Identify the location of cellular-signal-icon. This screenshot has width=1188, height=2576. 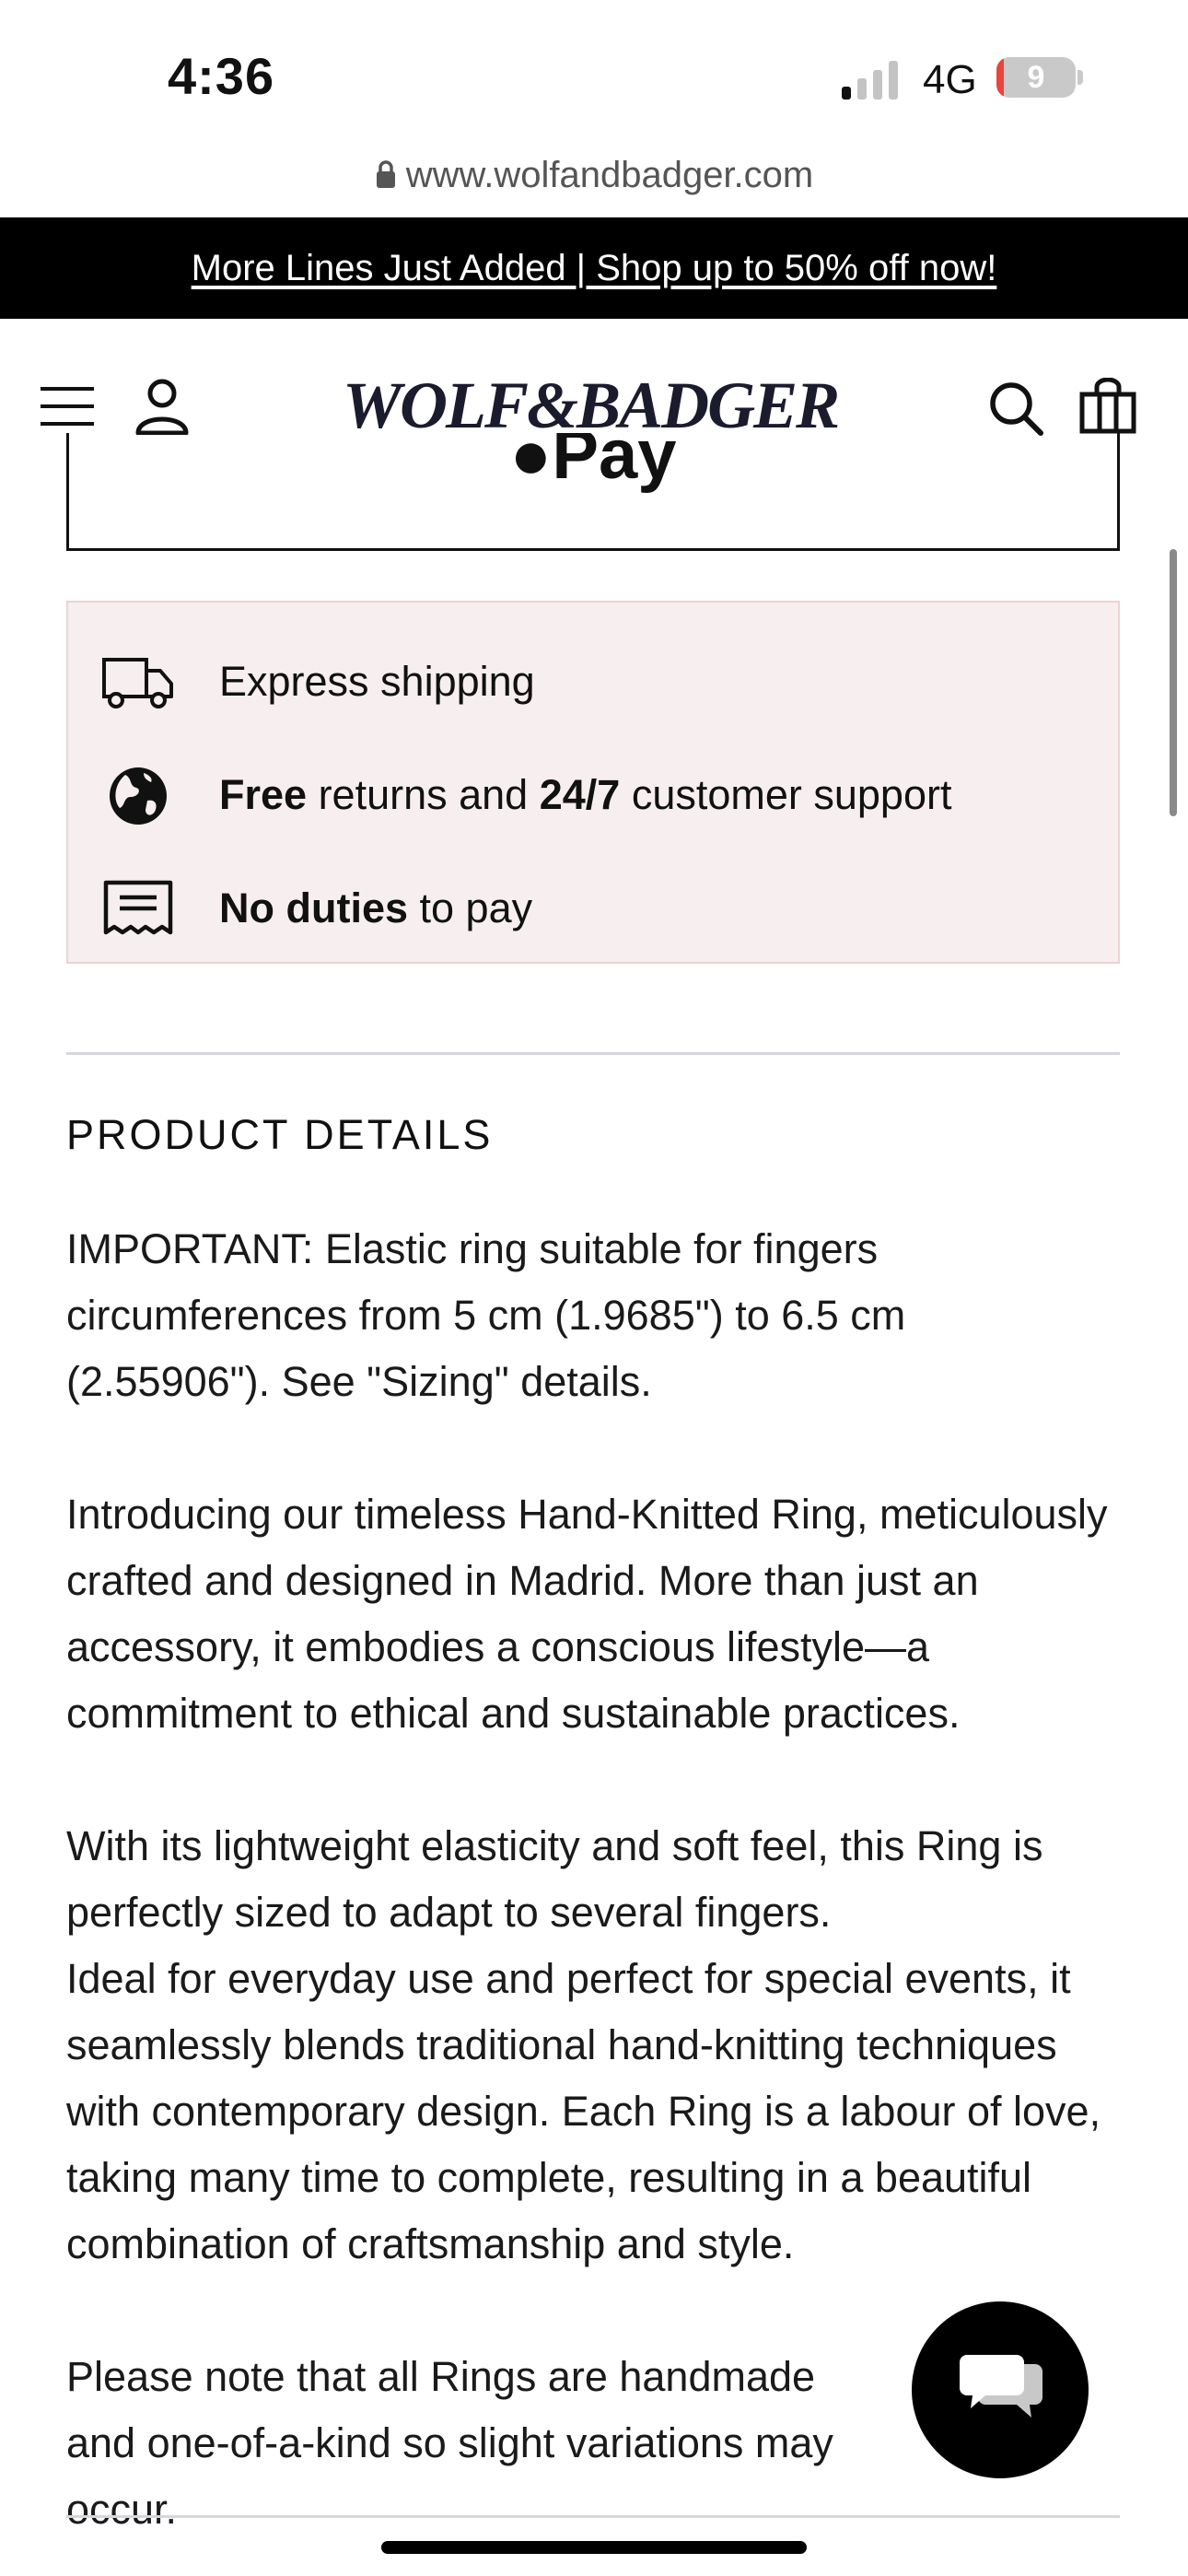
(870, 80).